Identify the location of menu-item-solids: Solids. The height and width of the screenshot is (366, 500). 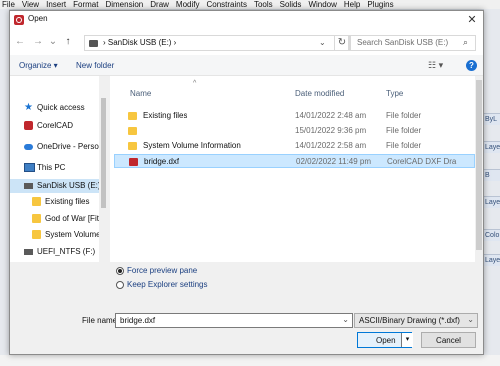
(291, 4).